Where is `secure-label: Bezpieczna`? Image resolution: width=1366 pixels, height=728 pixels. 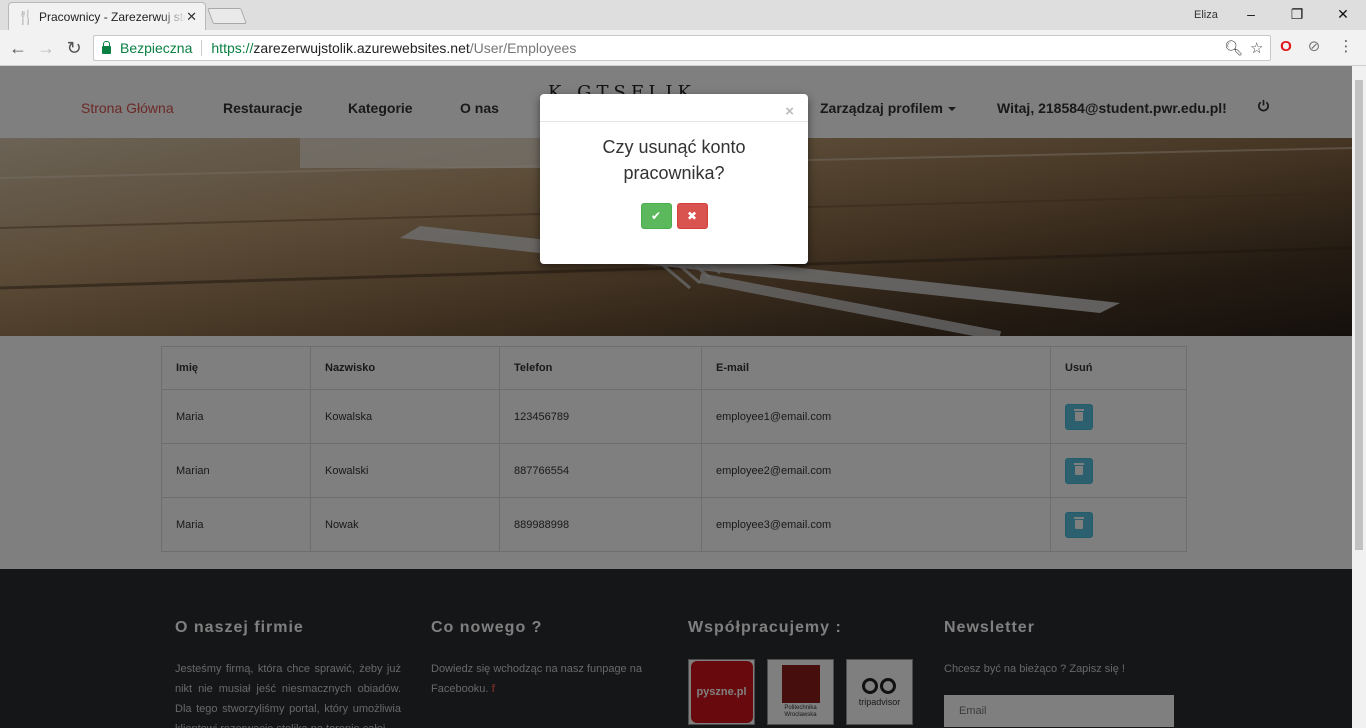
secure-label: Bezpieczna is located at coordinates (156, 48).